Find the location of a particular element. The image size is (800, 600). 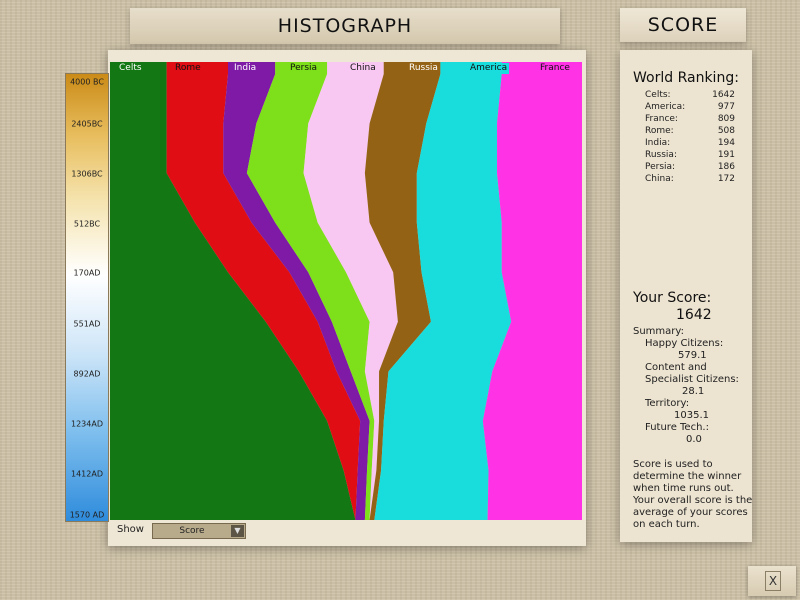

timeline-tick: 1234AD is located at coordinates (87, 424).